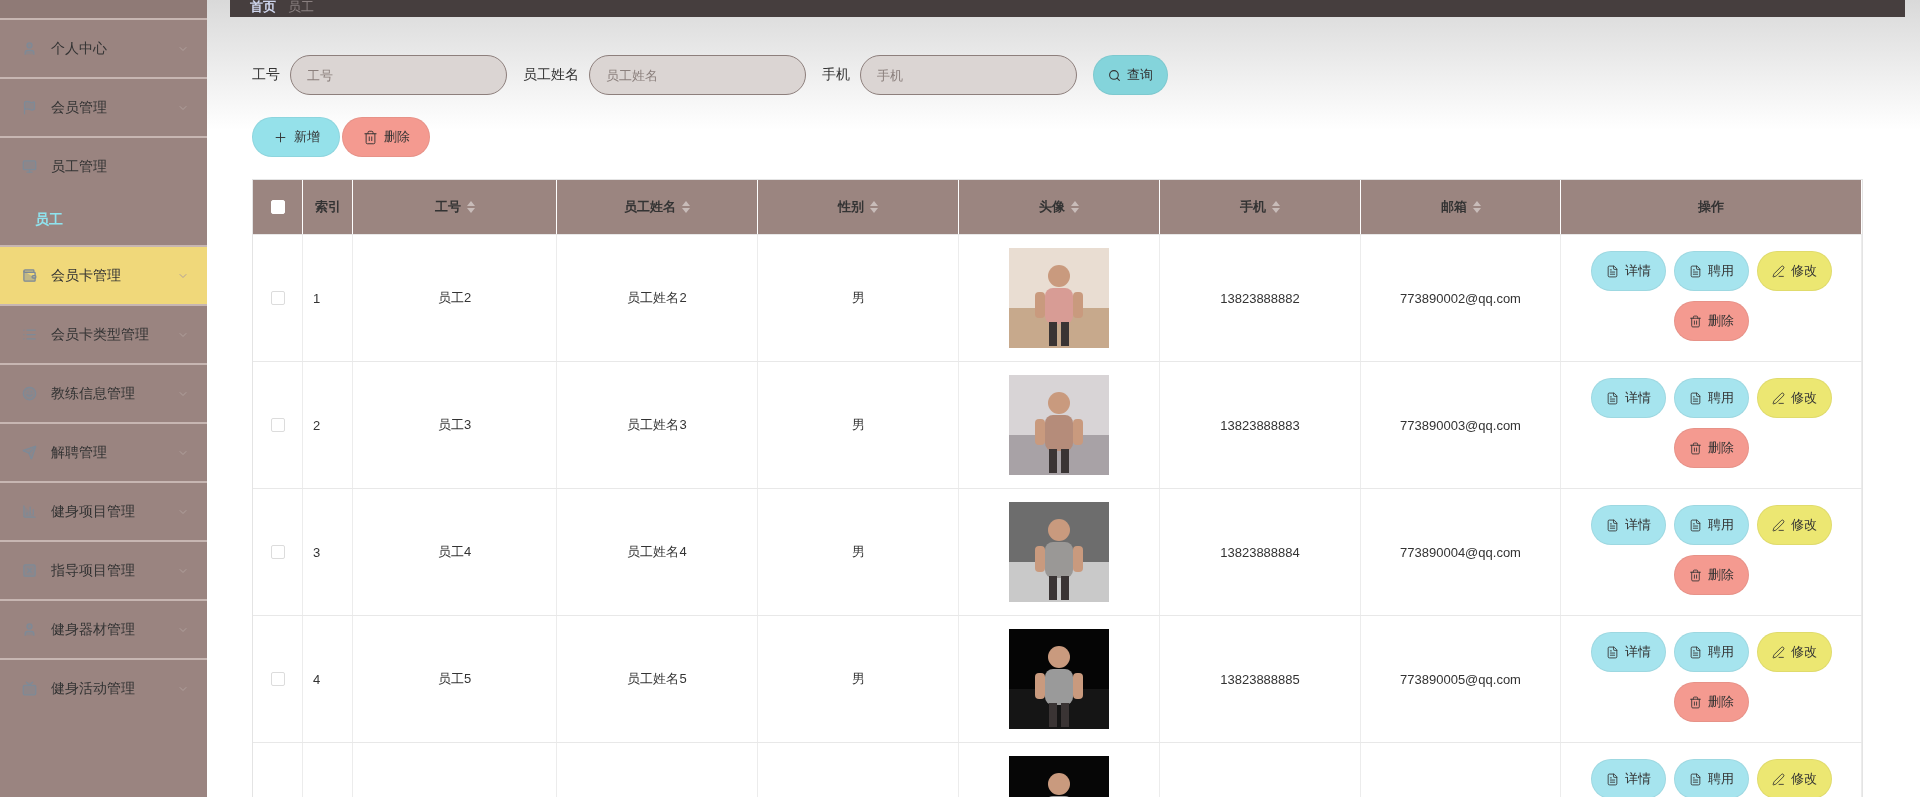  I want to click on table-cell: 2, so click(317, 425).